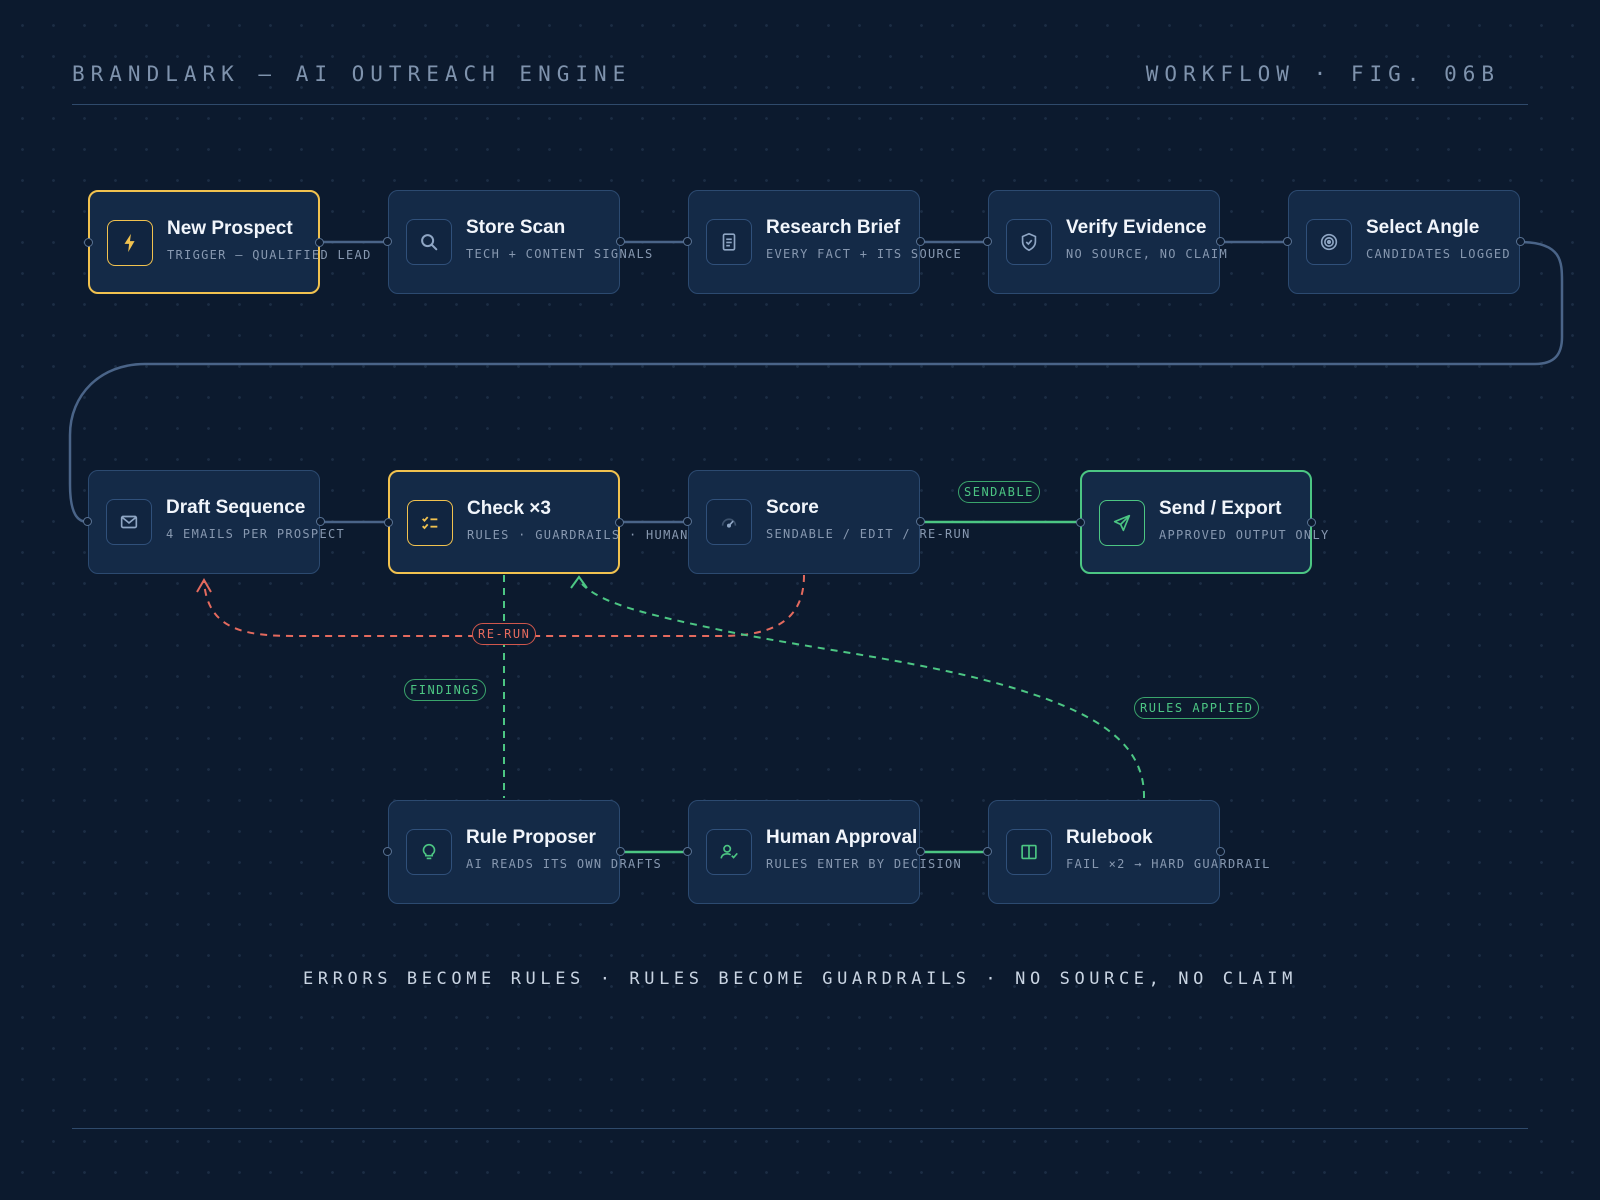 The width and height of the screenshot is (1600, 1200). Describe the element at coordinates (1147, 254) in the screenshot. I see `node-subtitle: NO SOURCE, NO CLAIM` at that location.